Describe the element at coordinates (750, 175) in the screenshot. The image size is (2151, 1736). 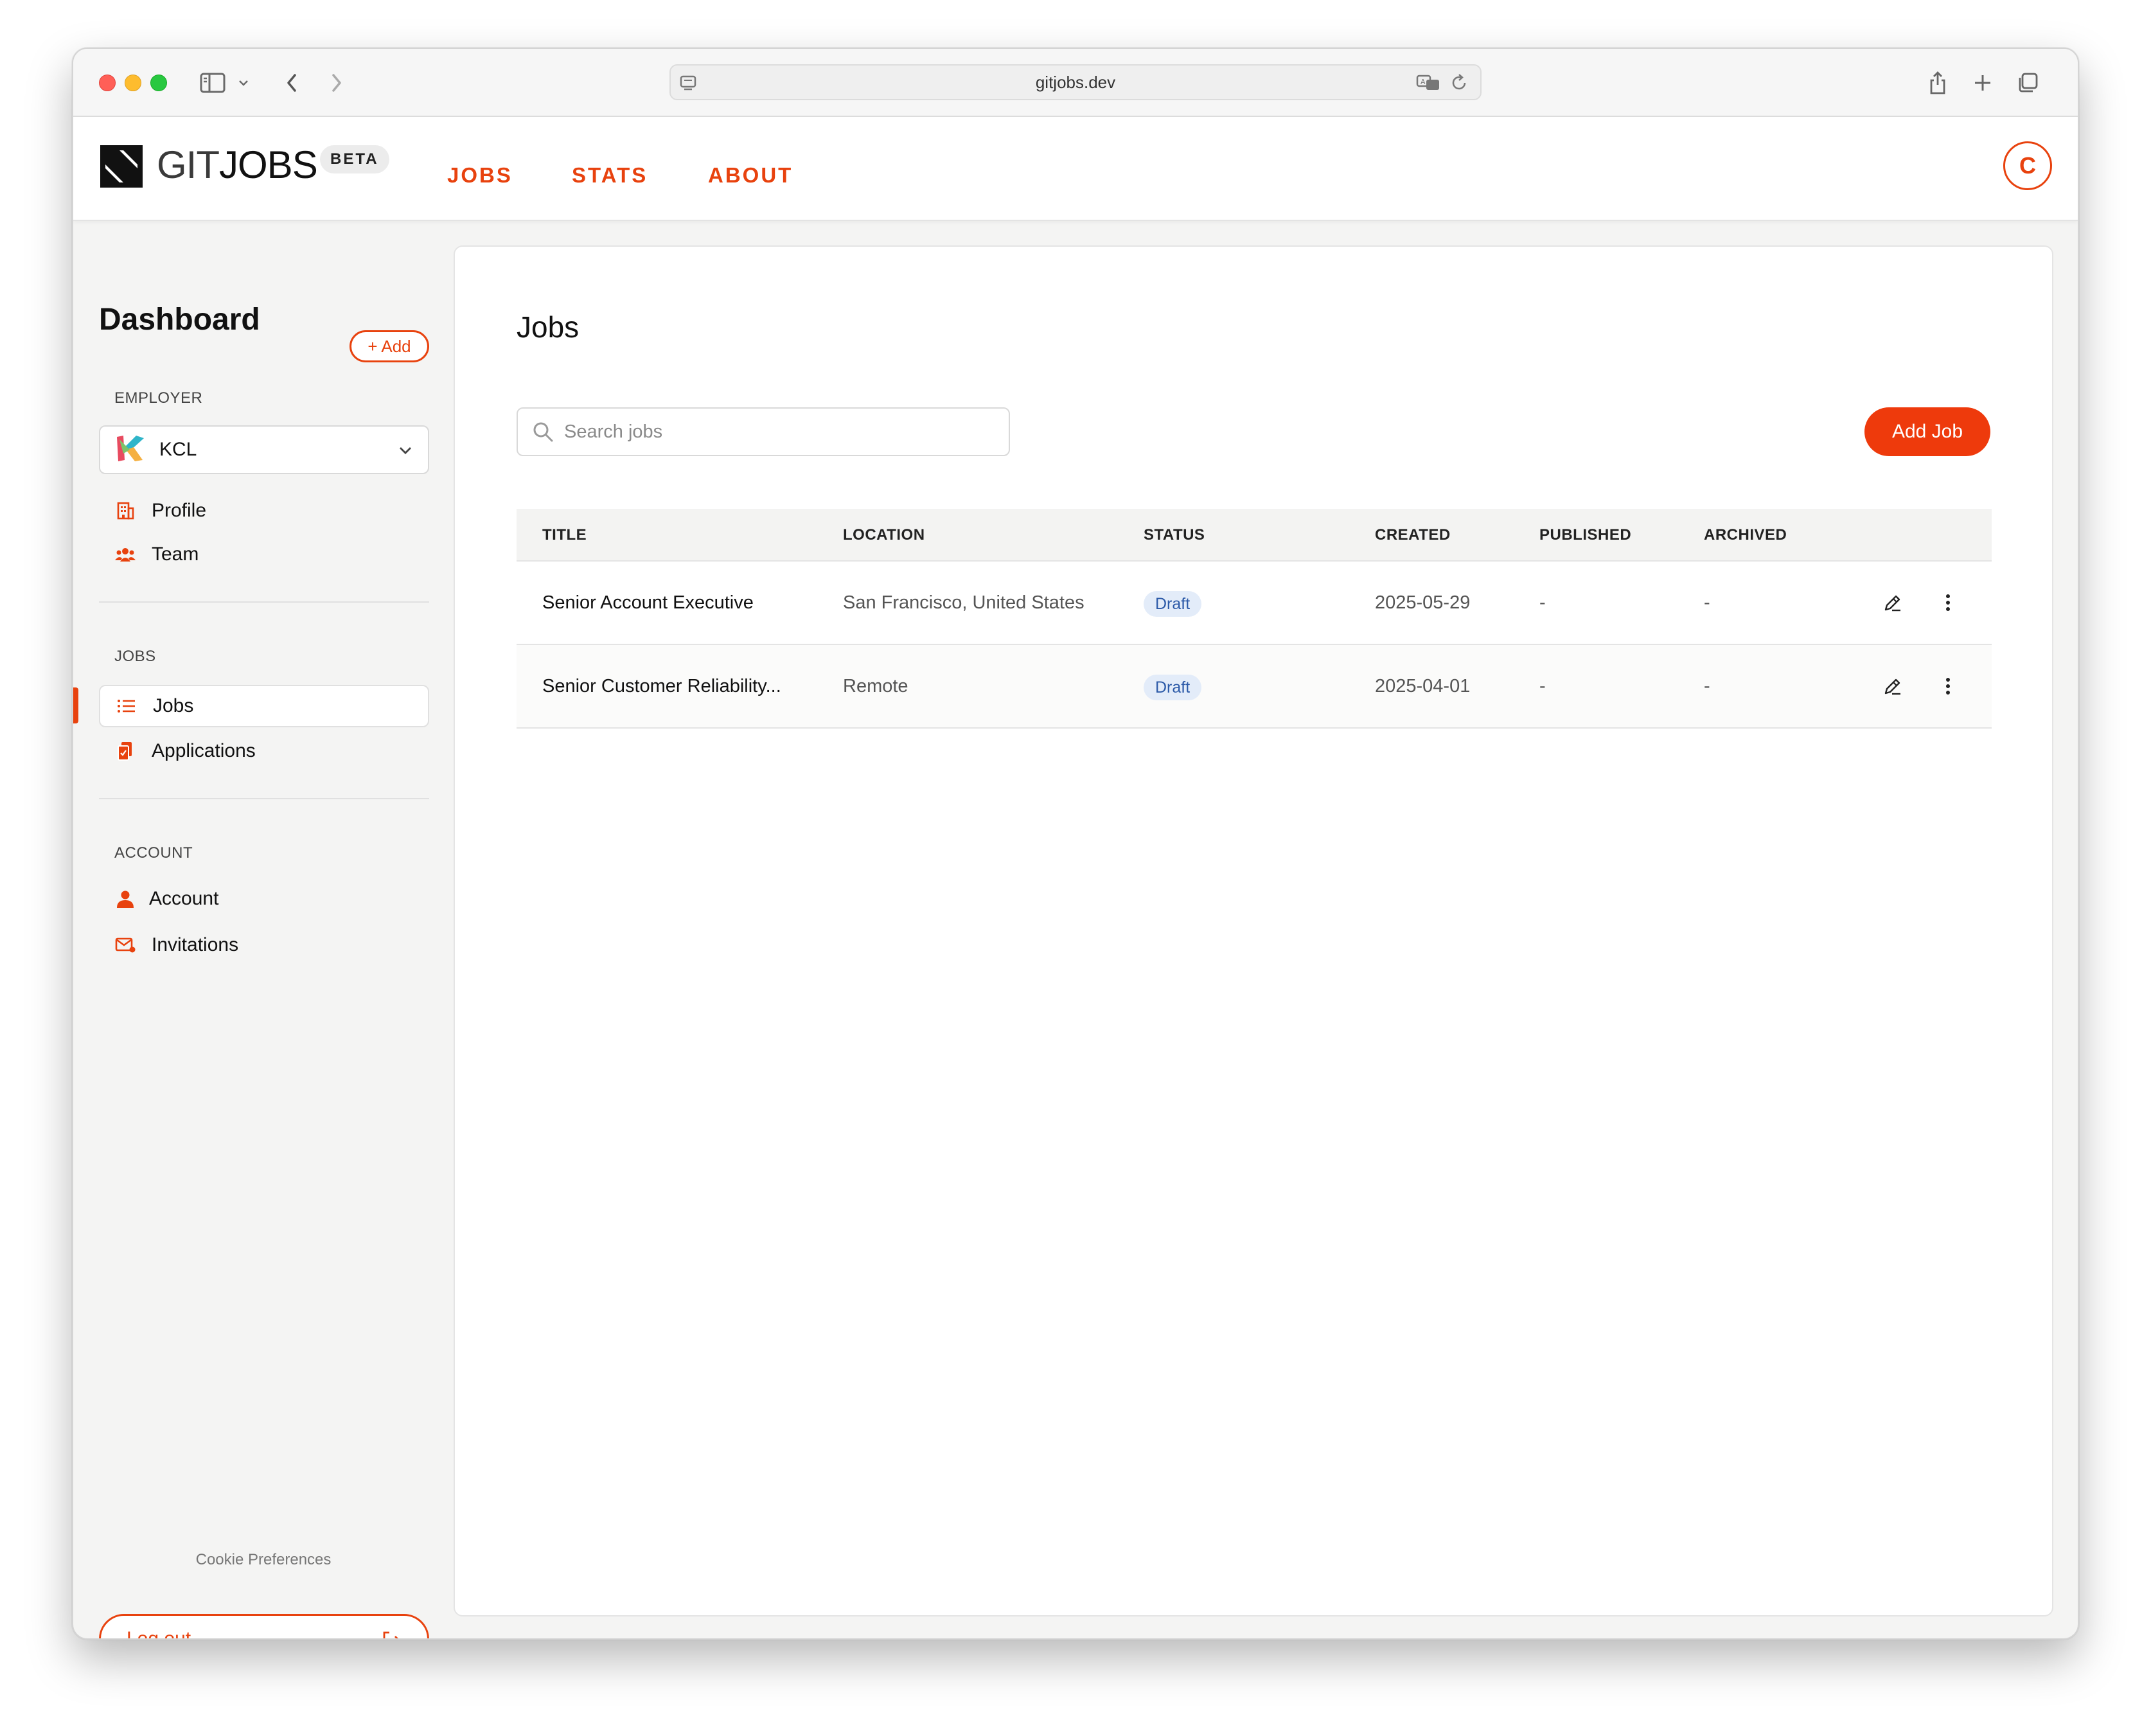
I see `nav-about-link: ABOUT` at that location.